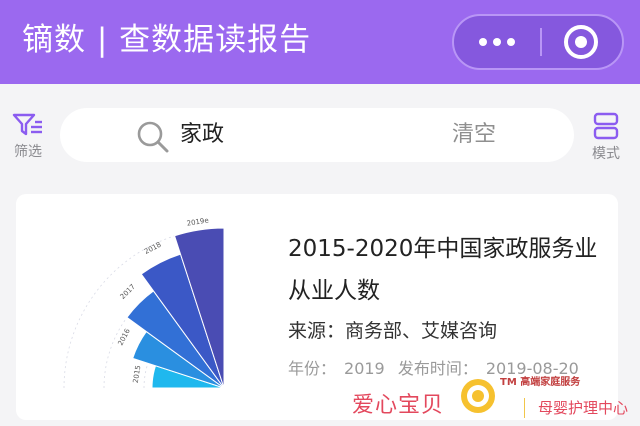 The height and width of the screenshot is (426, 640). What do you see at coordinates (317, 135) in the screenshot?
I see `search-bar: 家政 清空` at bounding box center [317, 135].